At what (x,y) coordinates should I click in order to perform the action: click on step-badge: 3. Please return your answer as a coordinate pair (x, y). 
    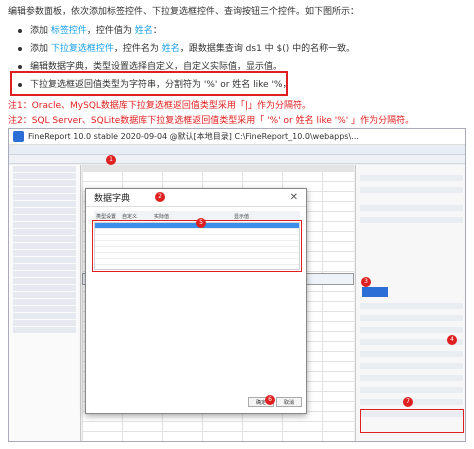
    Looking at the image, I should click on (366, 282).